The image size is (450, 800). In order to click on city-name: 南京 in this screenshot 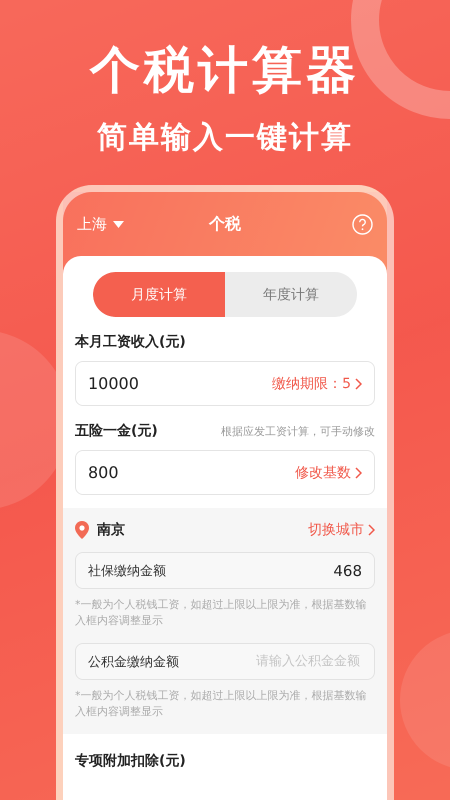, I will do `click(111, 530)`.